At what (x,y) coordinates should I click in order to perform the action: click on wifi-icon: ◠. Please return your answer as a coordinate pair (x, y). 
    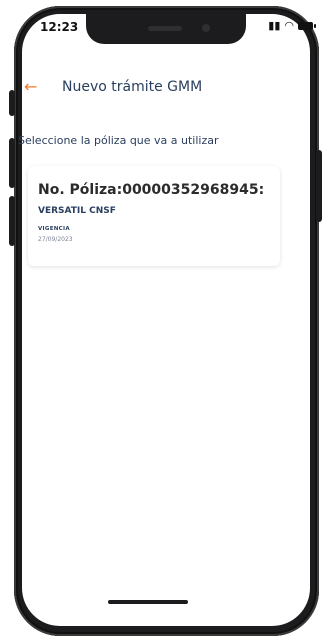
    Looking at the image, I should click on (289, 25).